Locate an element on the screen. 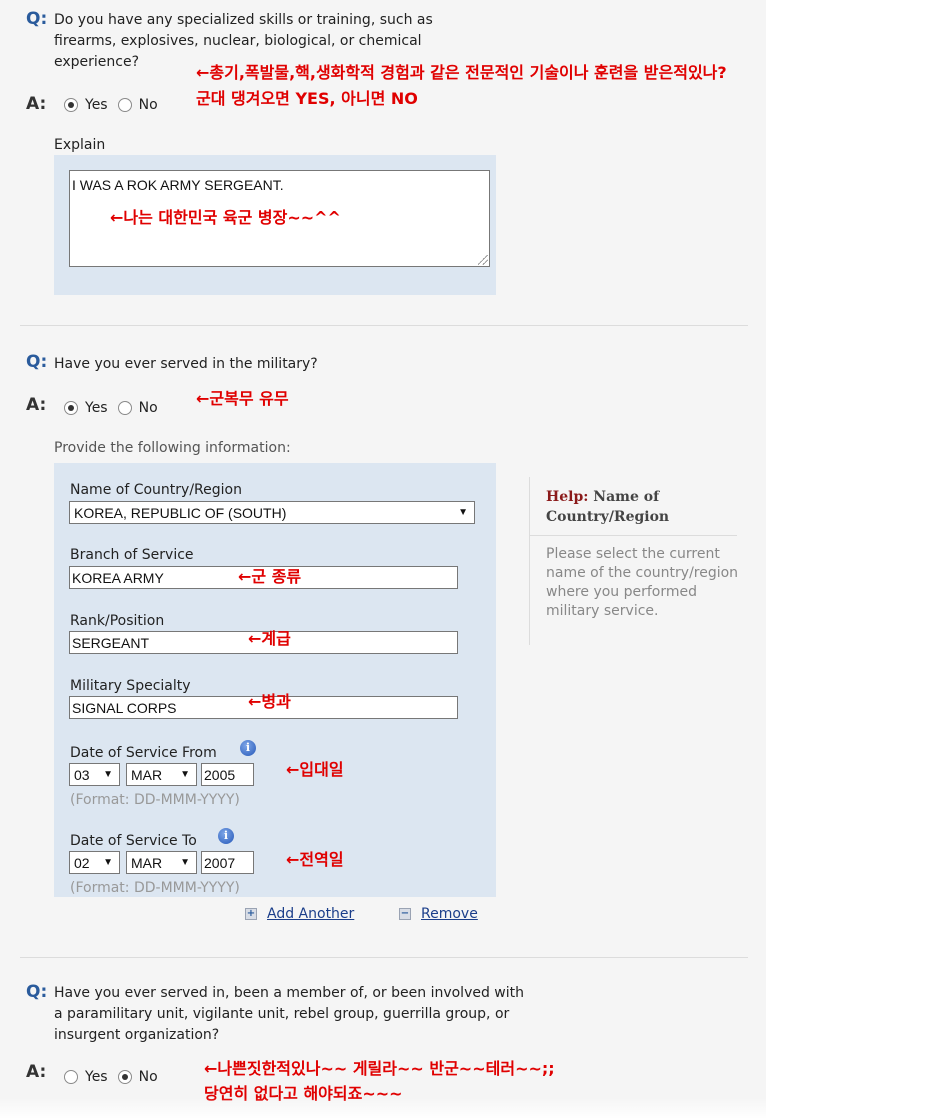 The width and height of the screenshot is (936, 1119). rank-label: Rank/Position is located at coordinates (117, 621).